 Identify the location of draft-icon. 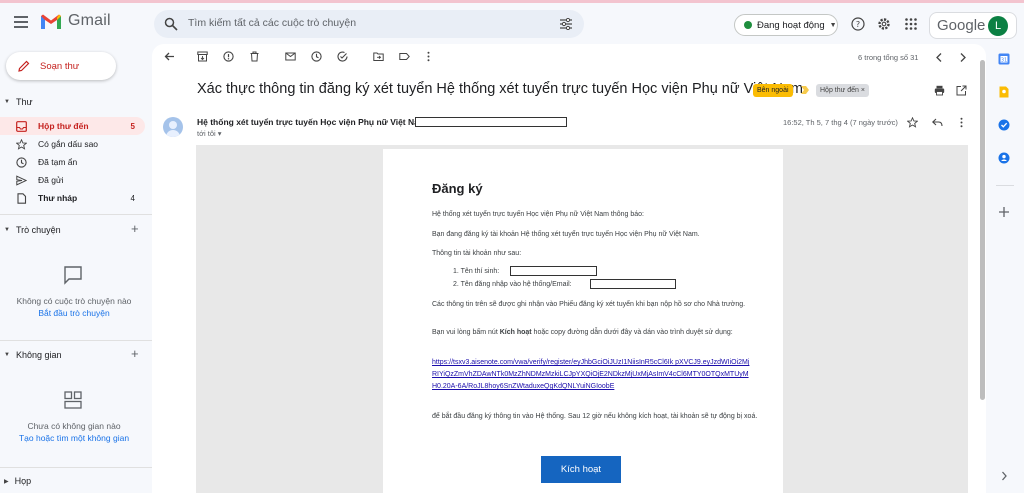
(22, 198).